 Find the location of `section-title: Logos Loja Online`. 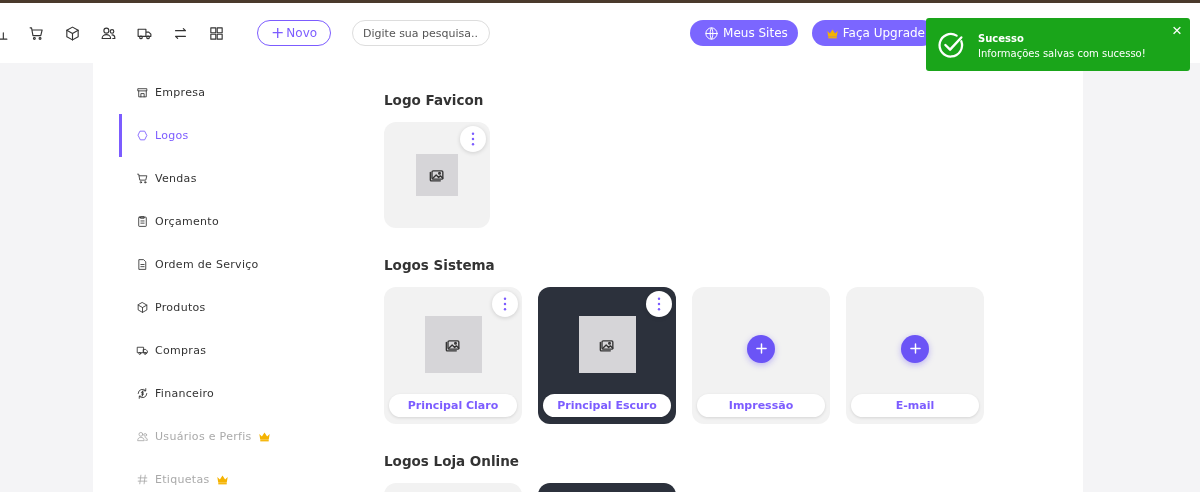

section-title: Logos Loja Online is located at coordinates (452, 461).